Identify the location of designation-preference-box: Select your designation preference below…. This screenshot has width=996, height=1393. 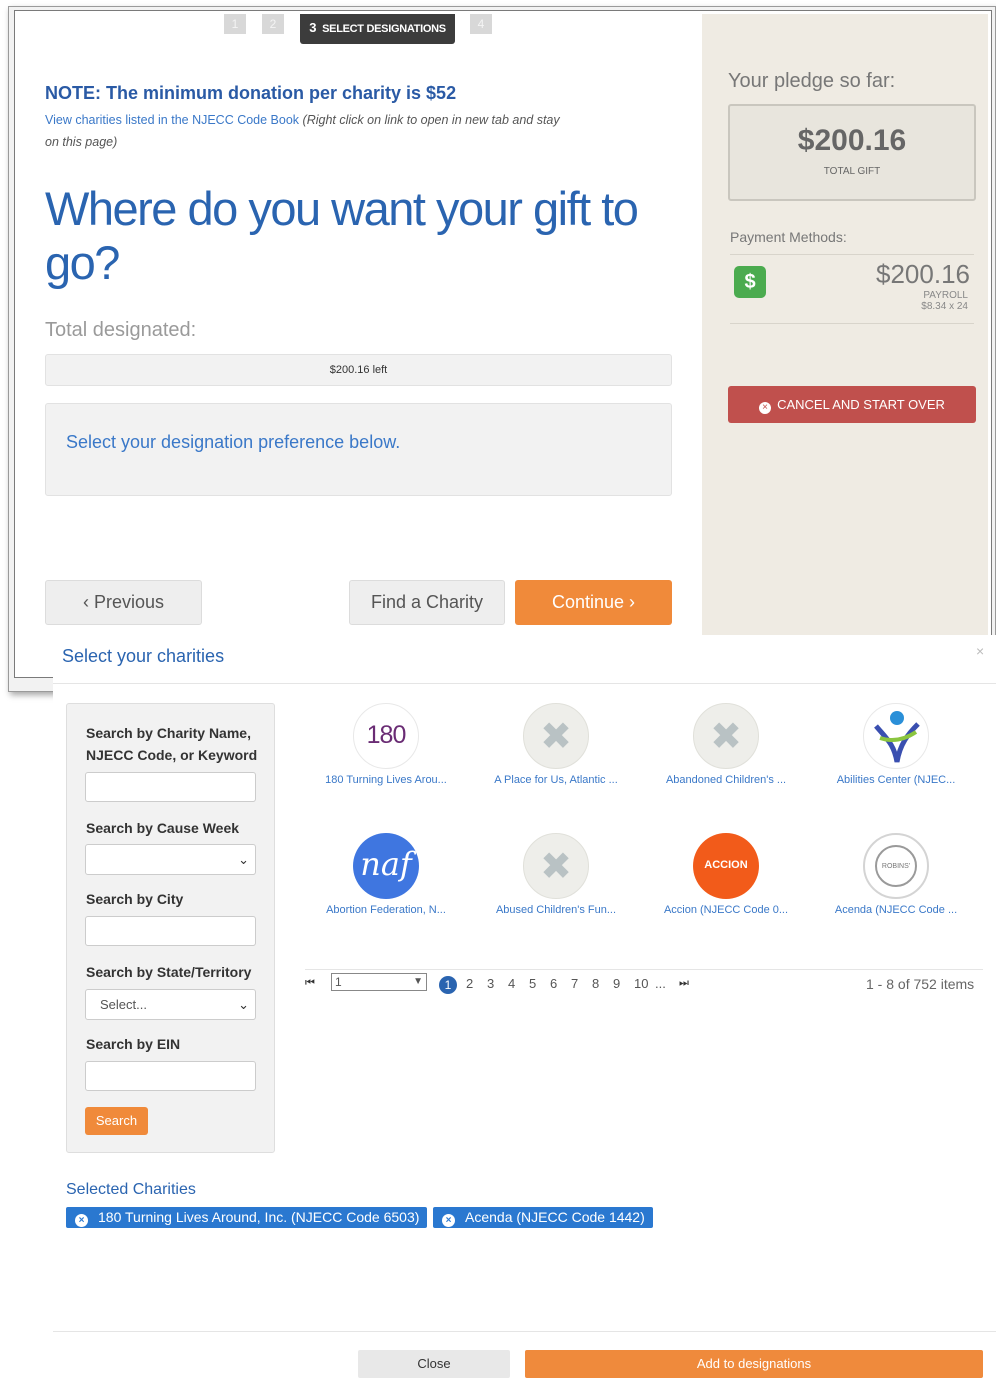
(358, 449).